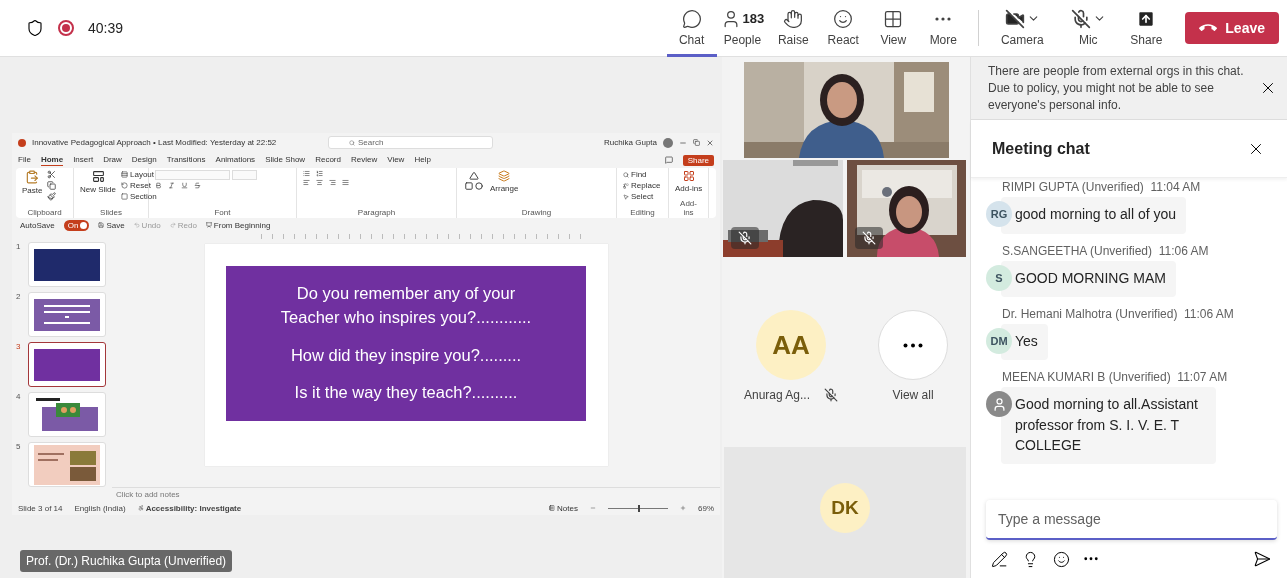  Describe the element at coordinates (136, 225) in the screenshot. I see `undo-icon` at that location.